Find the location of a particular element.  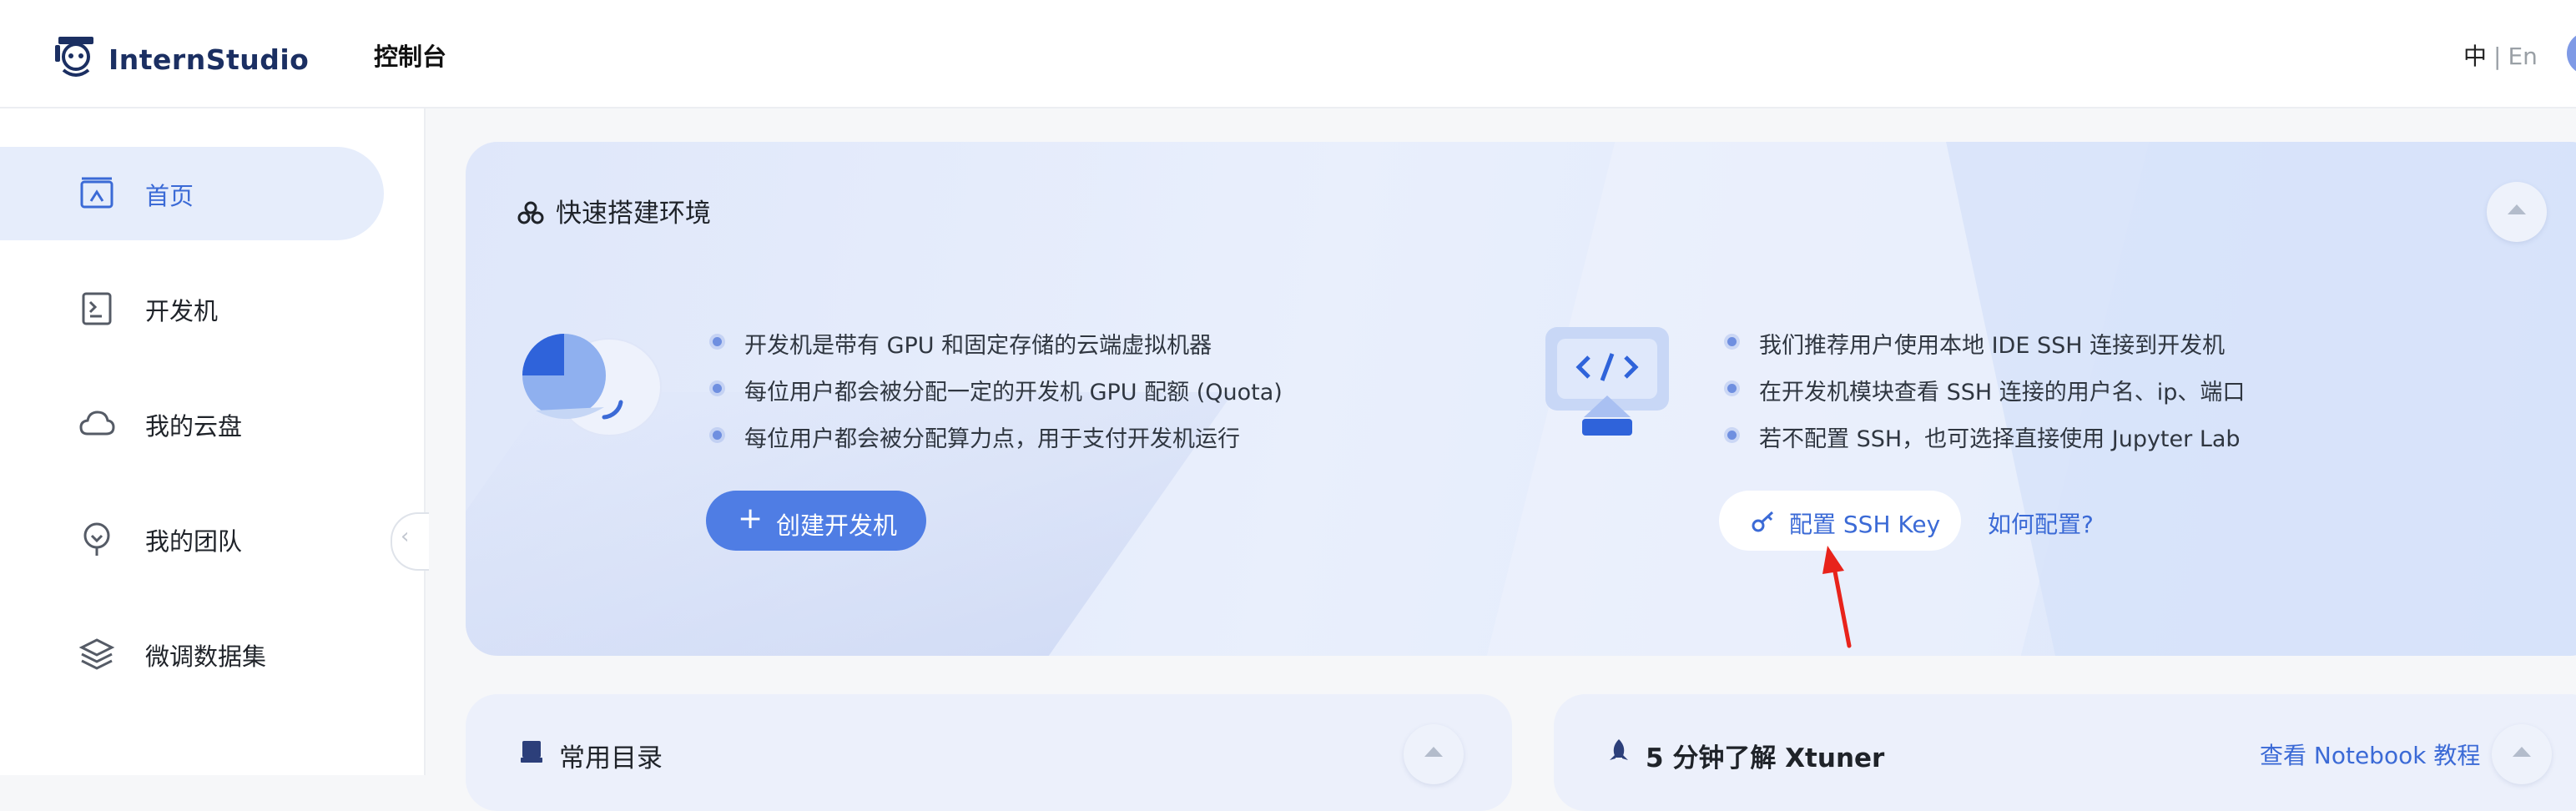

collapse-xtuner-button is located at coordinates (2522, 754).